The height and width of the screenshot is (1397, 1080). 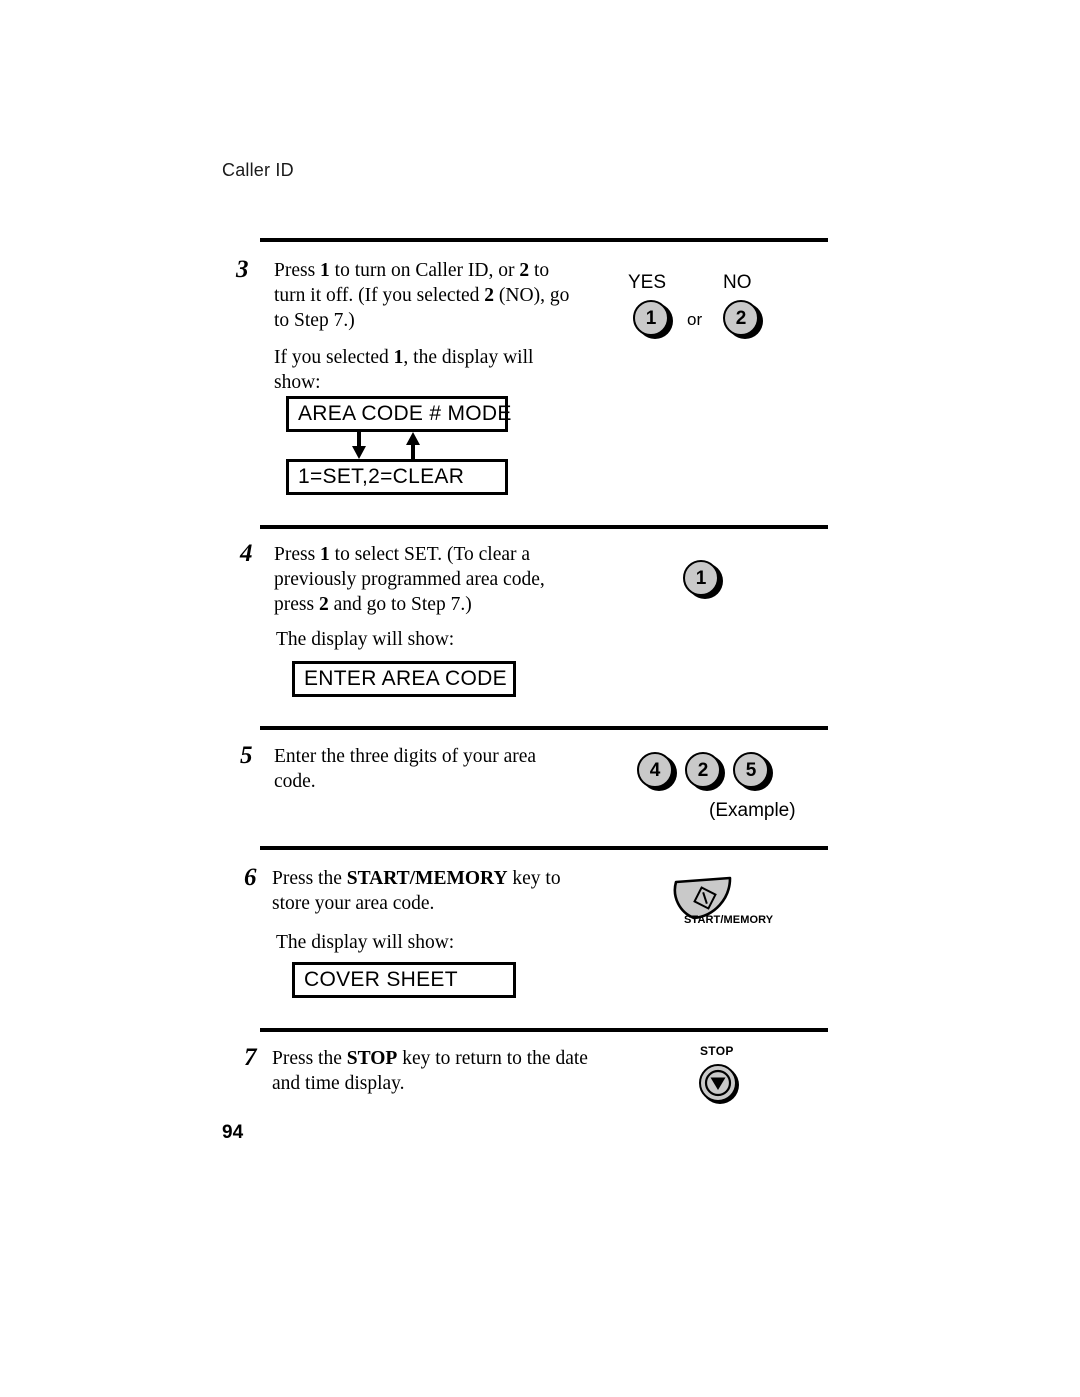 I want to click on keypad-button-5: 5, so click(x=753, y=772).